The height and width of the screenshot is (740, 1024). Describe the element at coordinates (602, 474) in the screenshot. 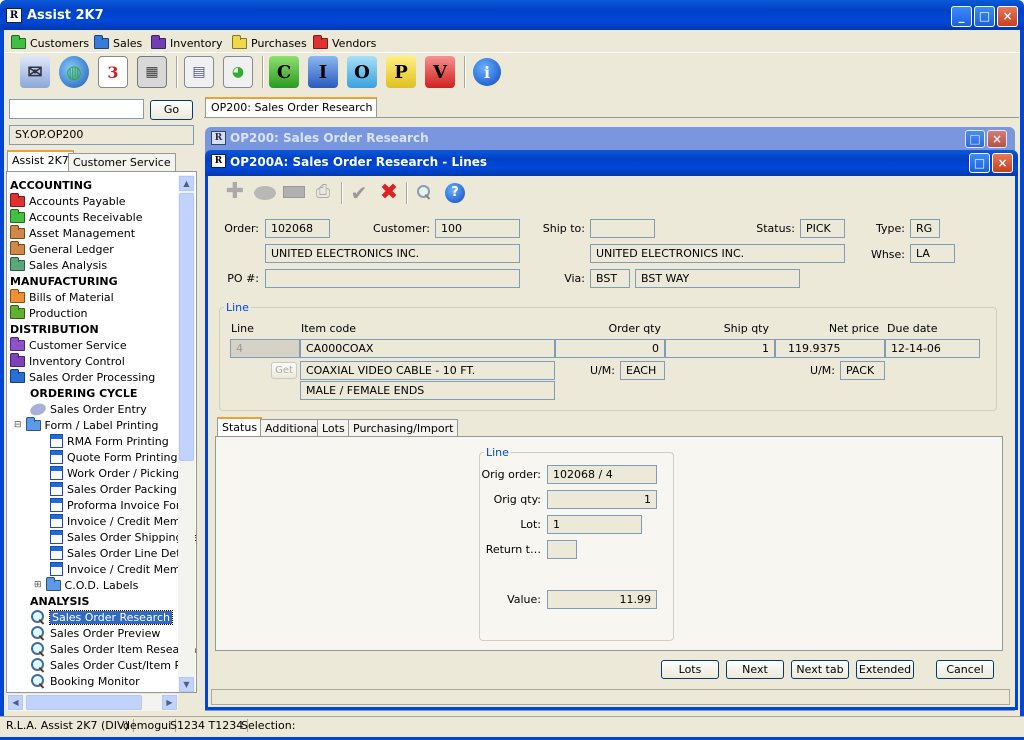

I see `orig-order-field: 102068 / 4` at that location.